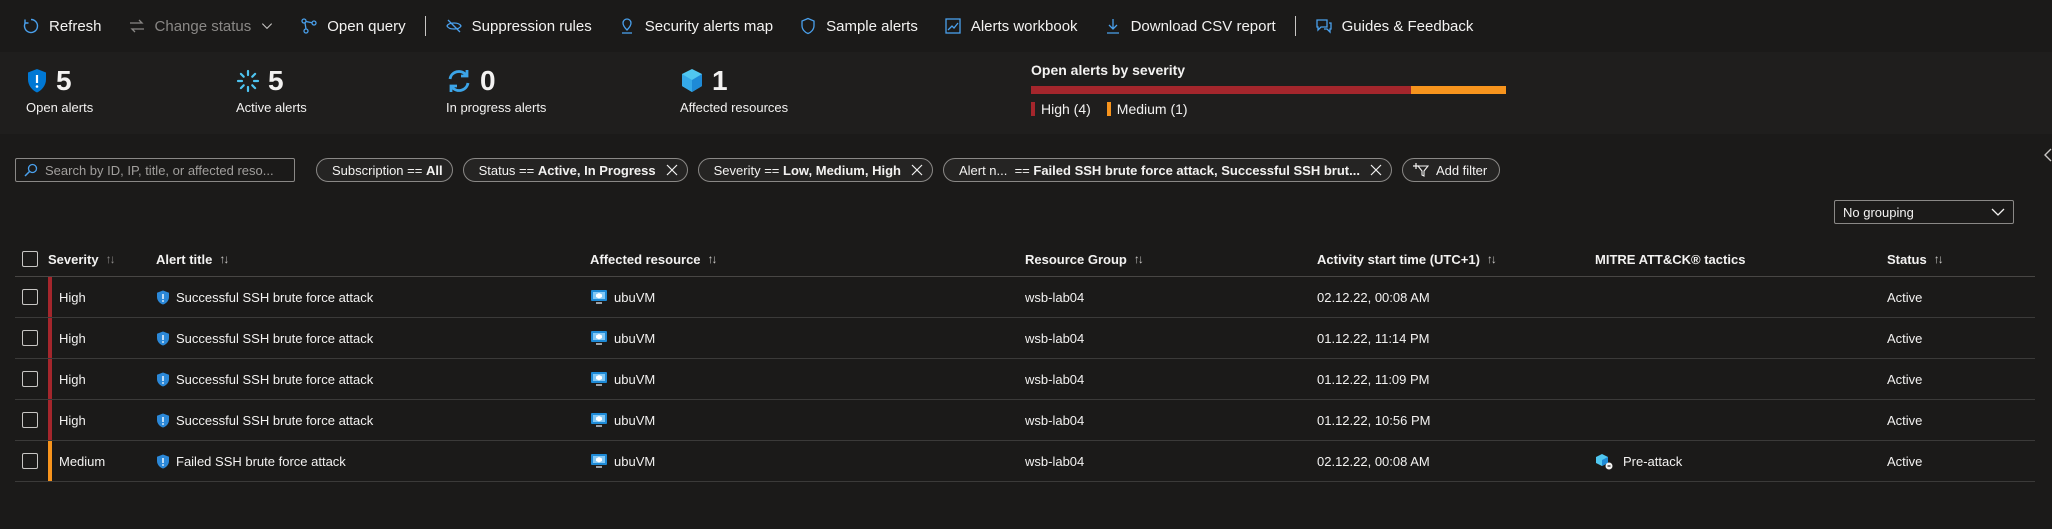 This screenshot has height=529, width=2052. What do you see at coordinates (1461, 170) in the screenshot?
I see `add-filter-label: Add filter` at bounding box center [1461, 170].